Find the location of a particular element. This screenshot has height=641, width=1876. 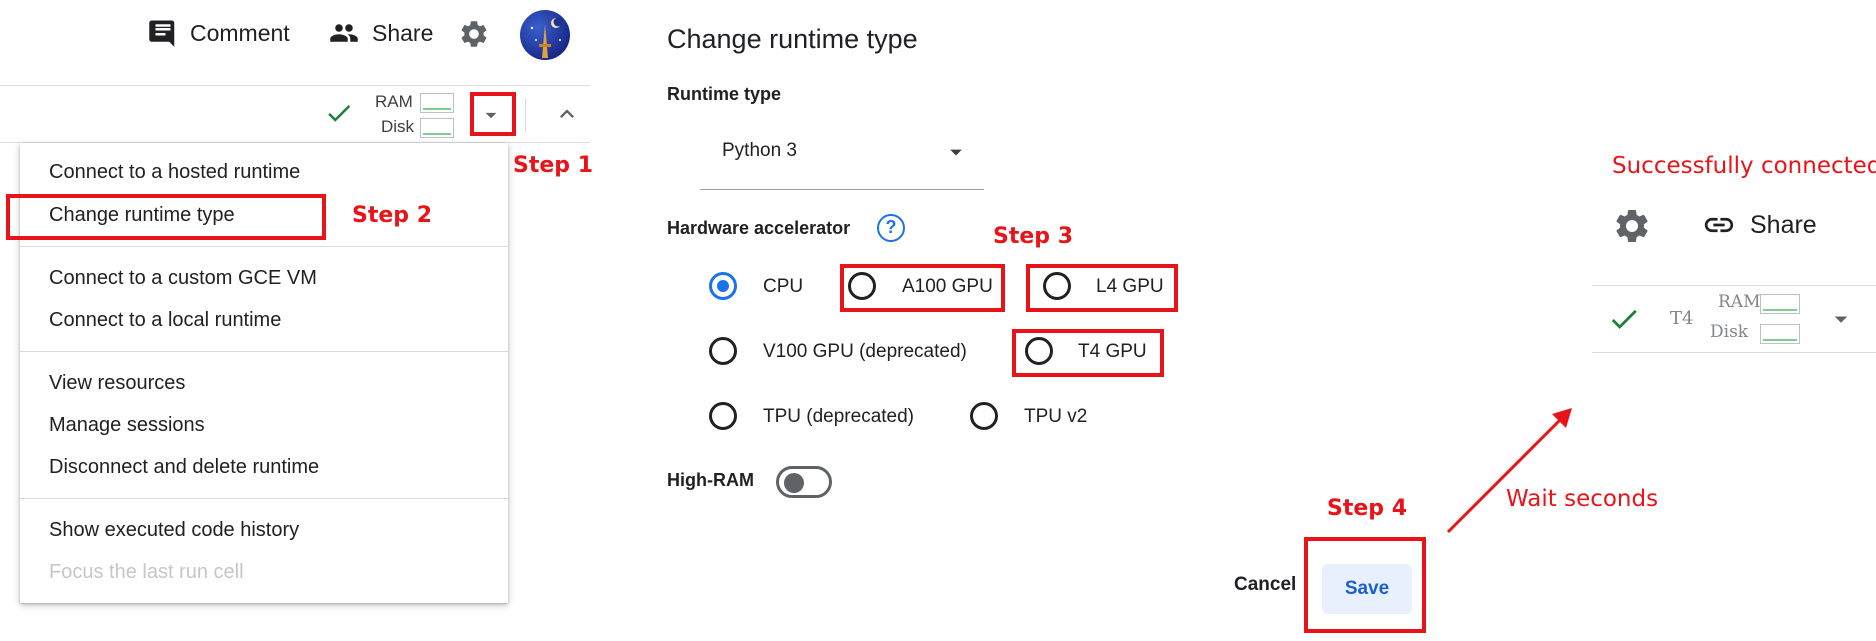

radio-tpu-v2 is located at coordinates (984, 416).